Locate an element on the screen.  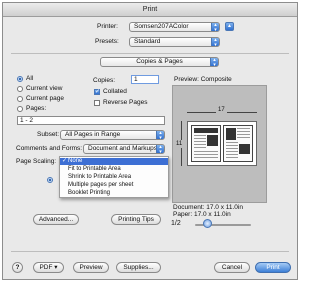
help-icon: ? is located at coordinates (17, 267).